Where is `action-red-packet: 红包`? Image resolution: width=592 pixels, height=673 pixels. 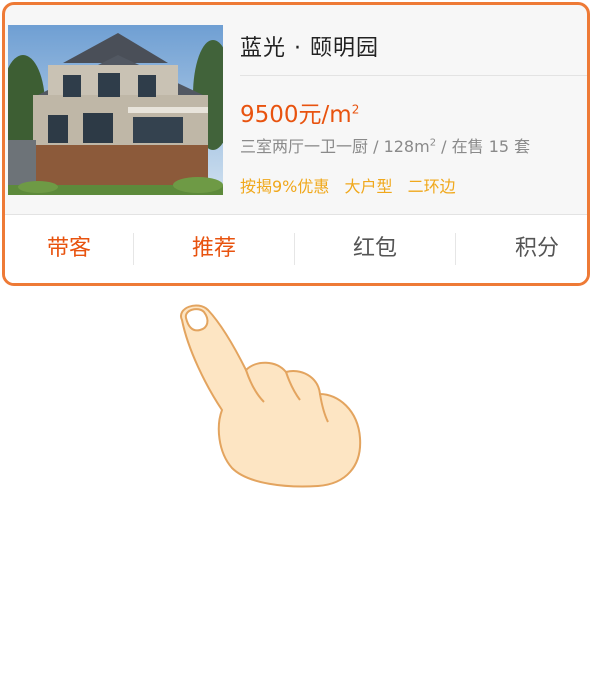 action-red-packet: 红包 is located at coordinates (375, 249).